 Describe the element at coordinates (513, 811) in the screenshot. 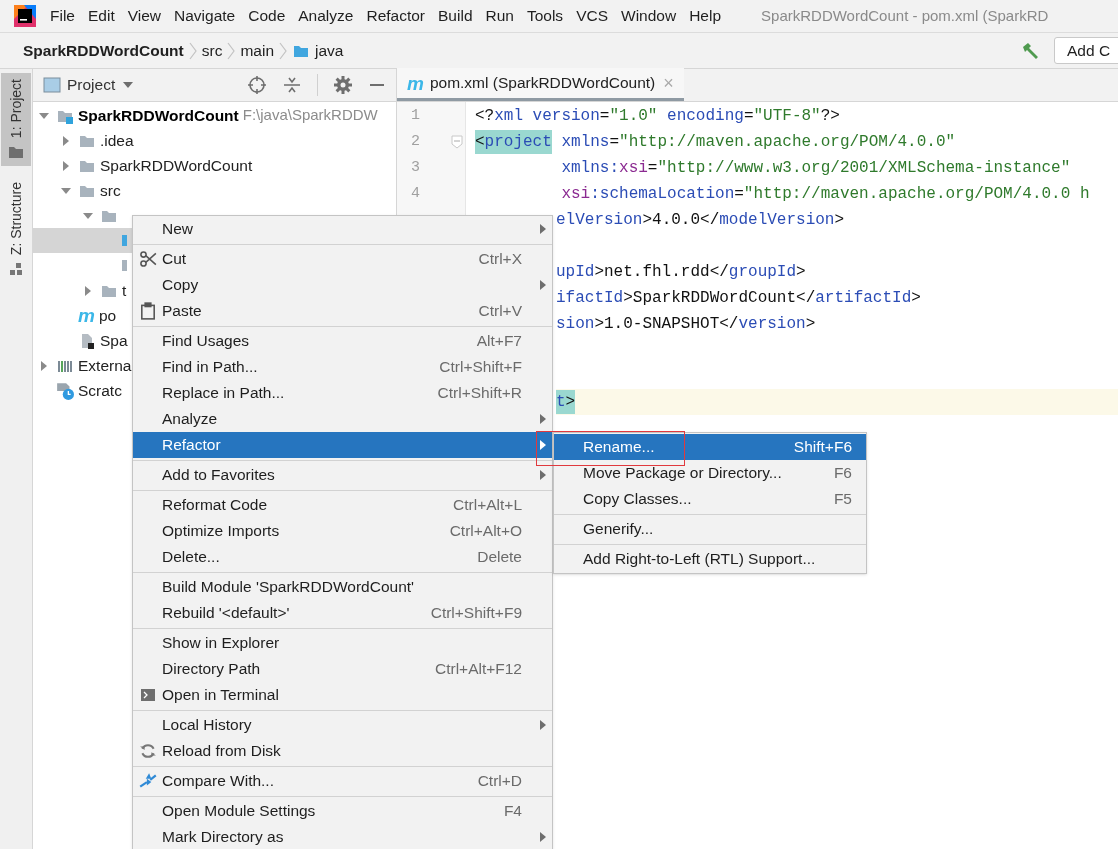

I see `shortcut-text: F4` at that location.